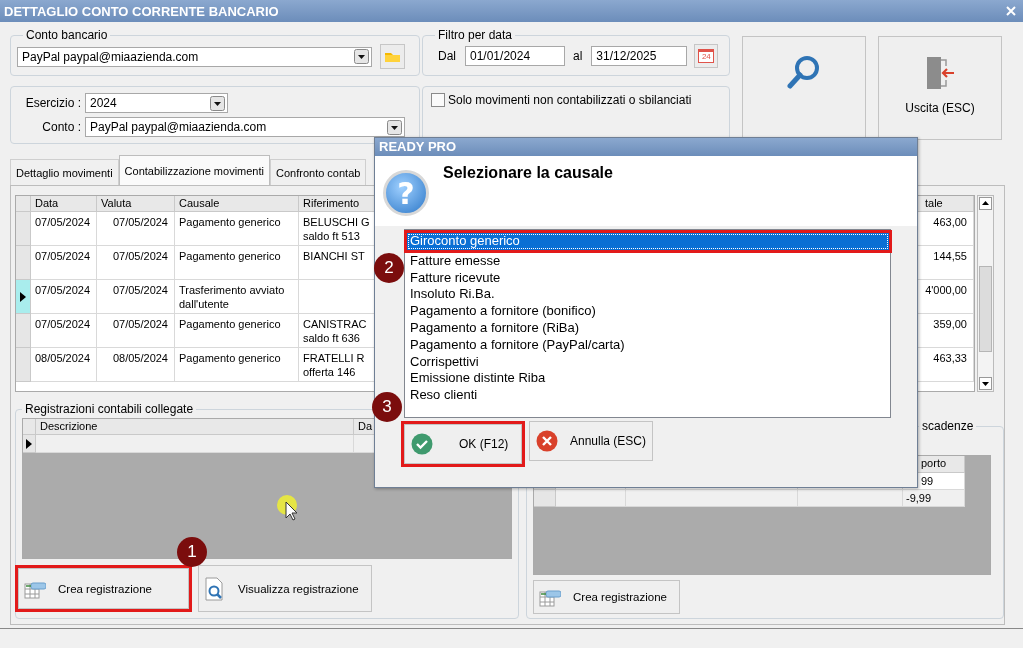 The image size is (1023, 648). I want to click on cancel-icon, so click(547, 441).